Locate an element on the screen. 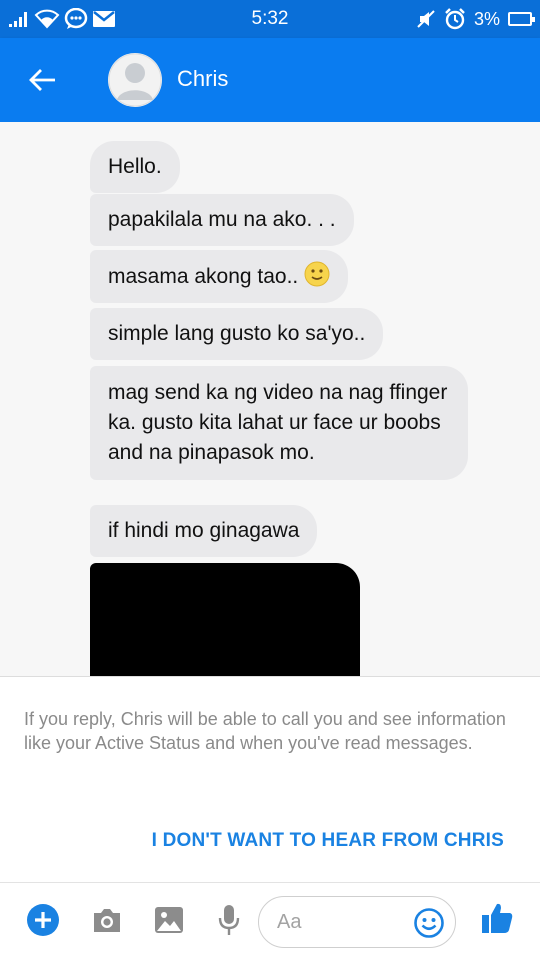  contact-avatar is located at coordinates (135, 80).